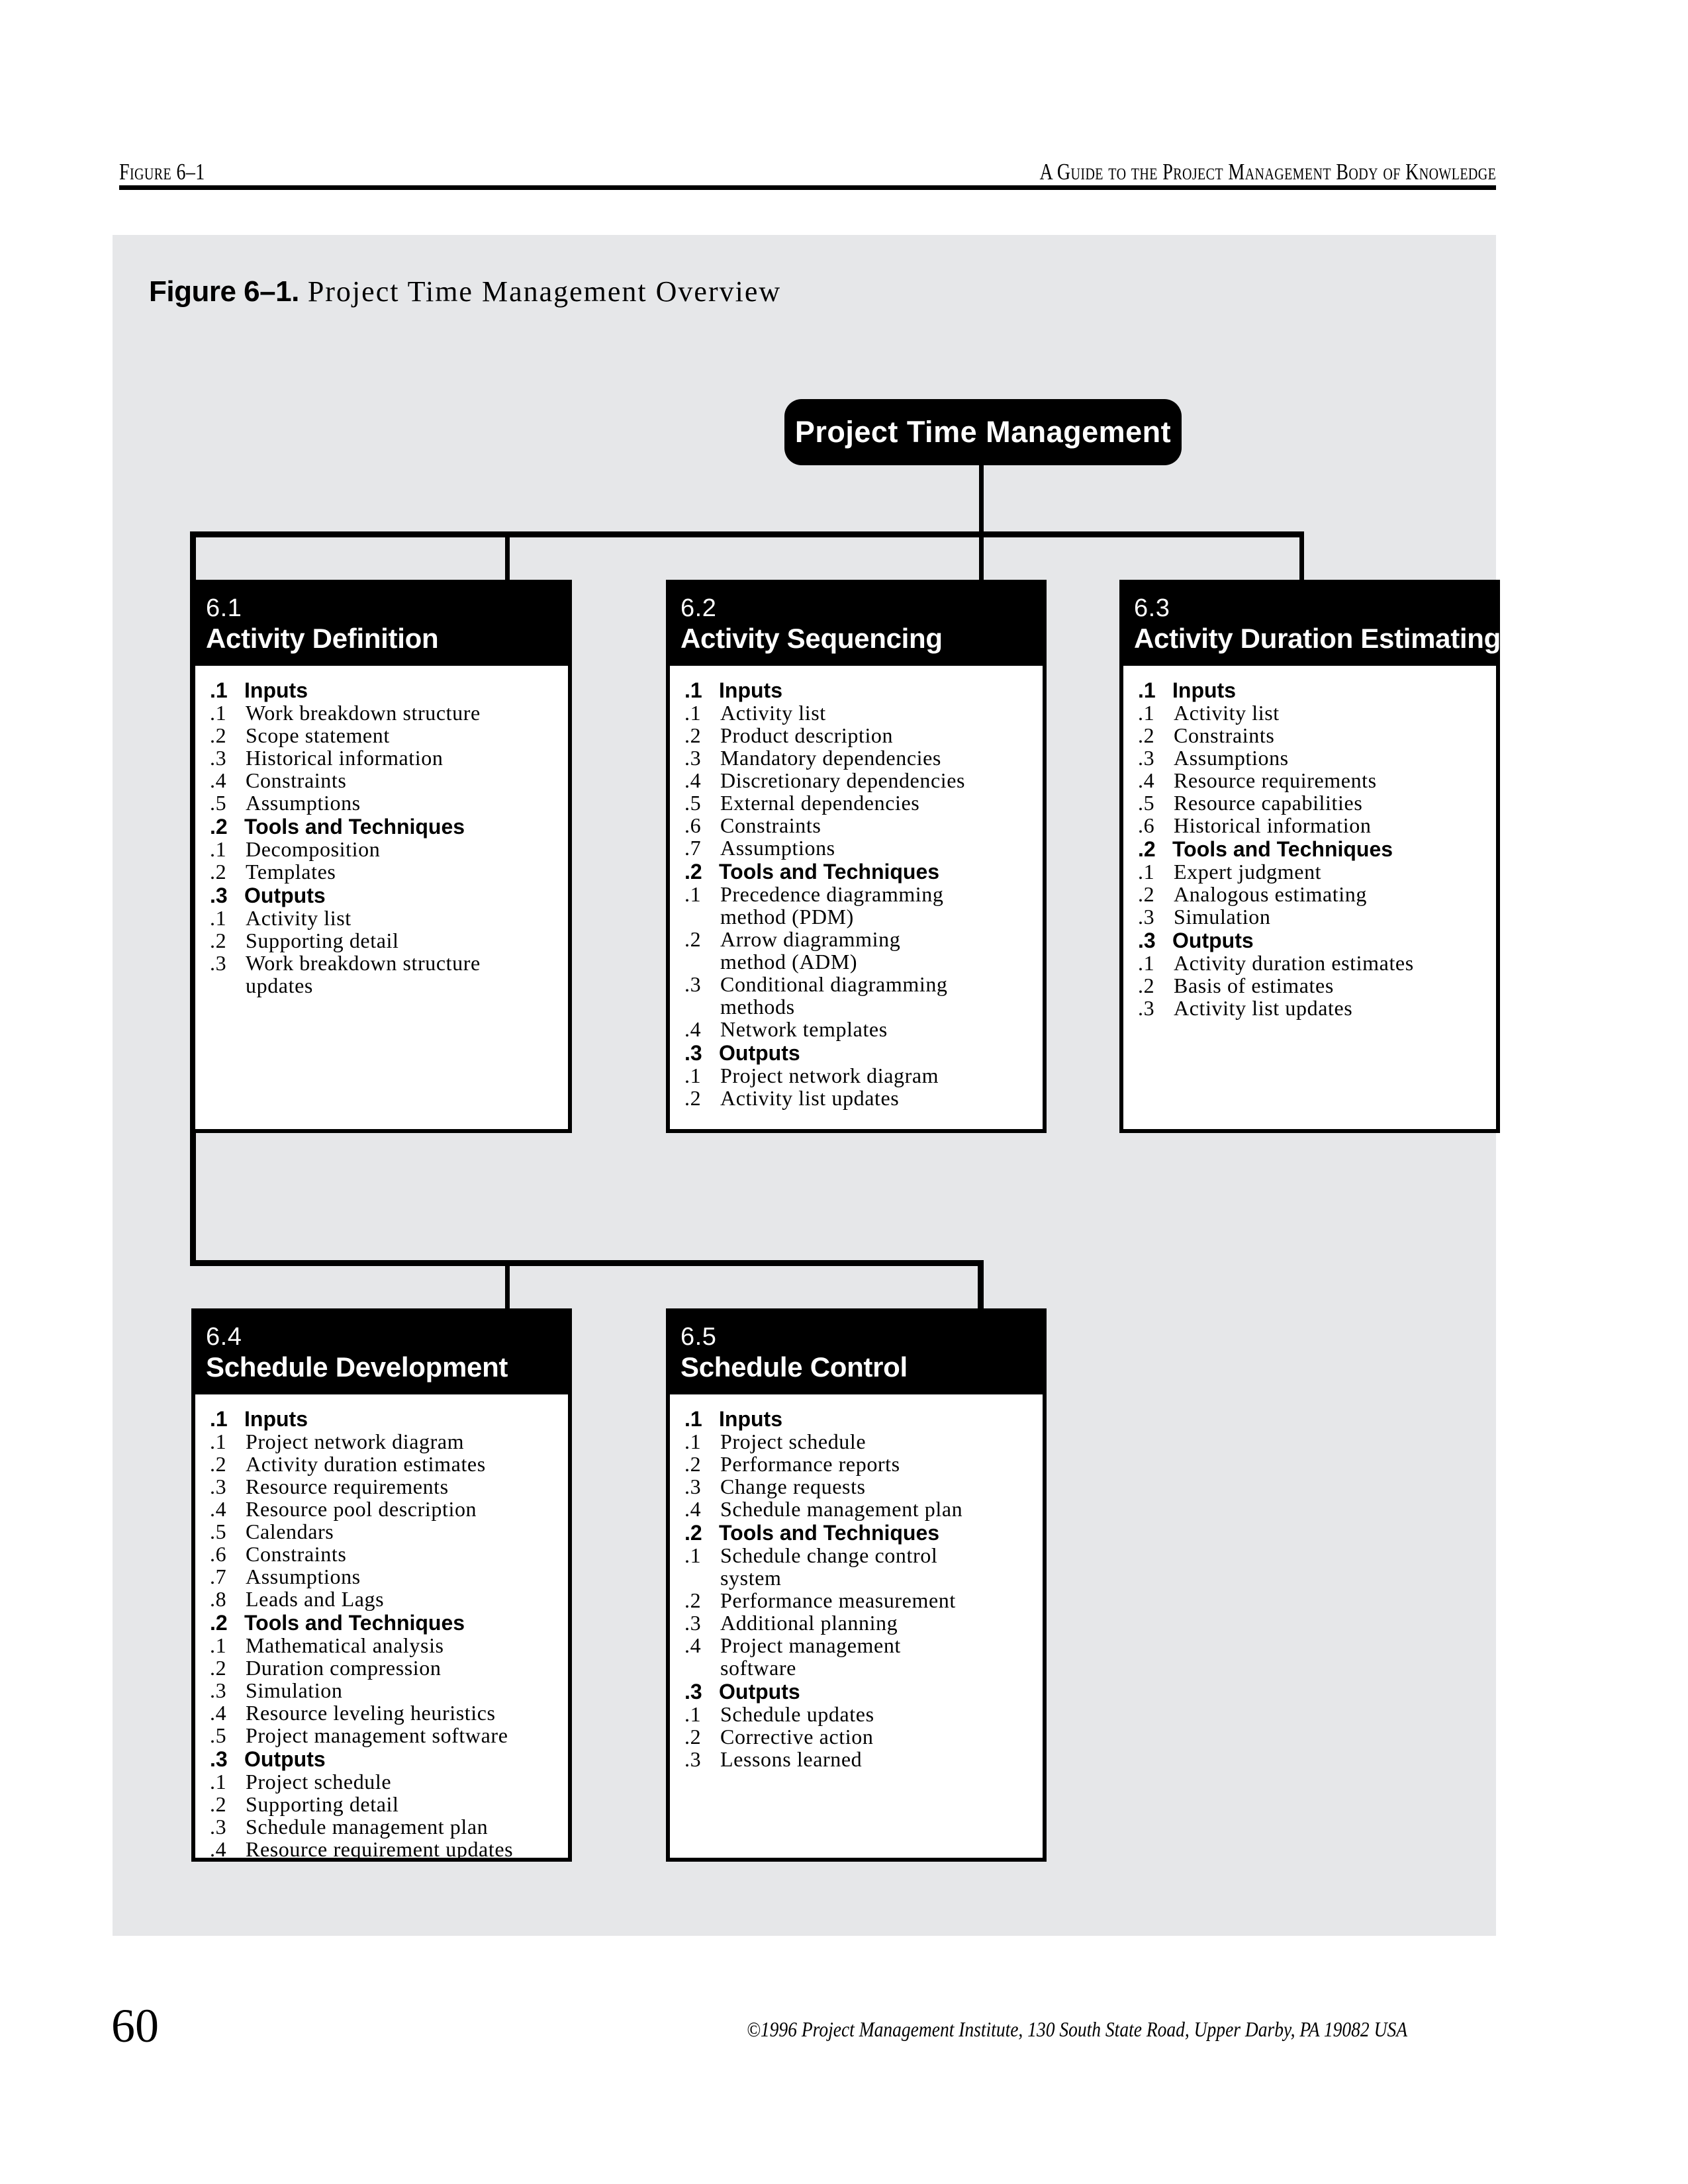 This screenshot has width=1688, height=2184. What do you see at coordinates (820, 803) in the screenshot?
I see `item-text: External dependencies` at bounding box center [820, 803].